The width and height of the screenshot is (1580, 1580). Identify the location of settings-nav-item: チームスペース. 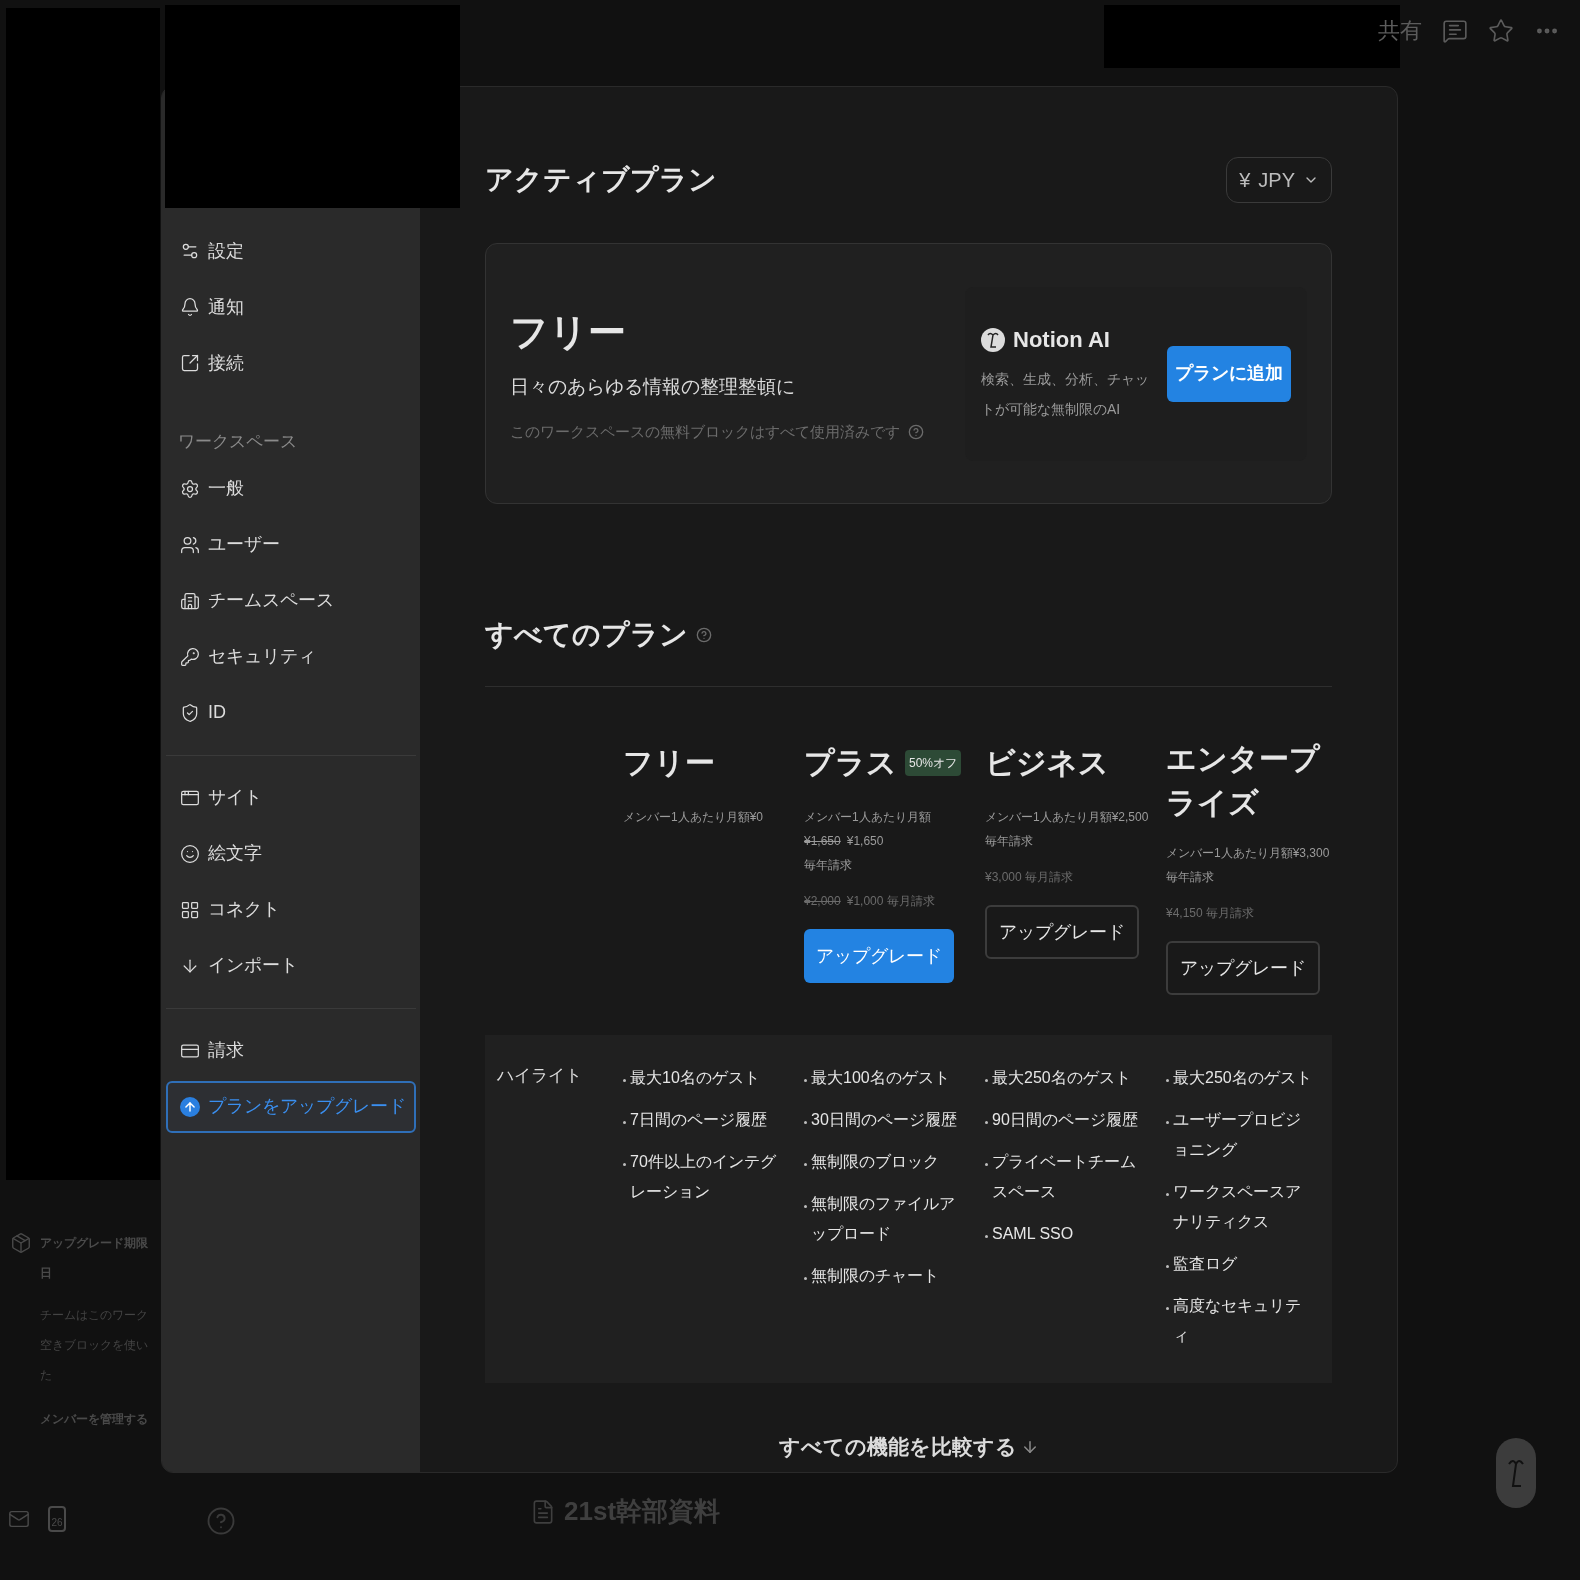
(291, 600).